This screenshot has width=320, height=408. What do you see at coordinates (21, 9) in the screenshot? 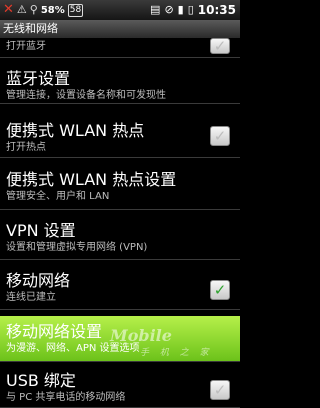
I see `warning-icon: ⚠` at bounding box center [21, 9].